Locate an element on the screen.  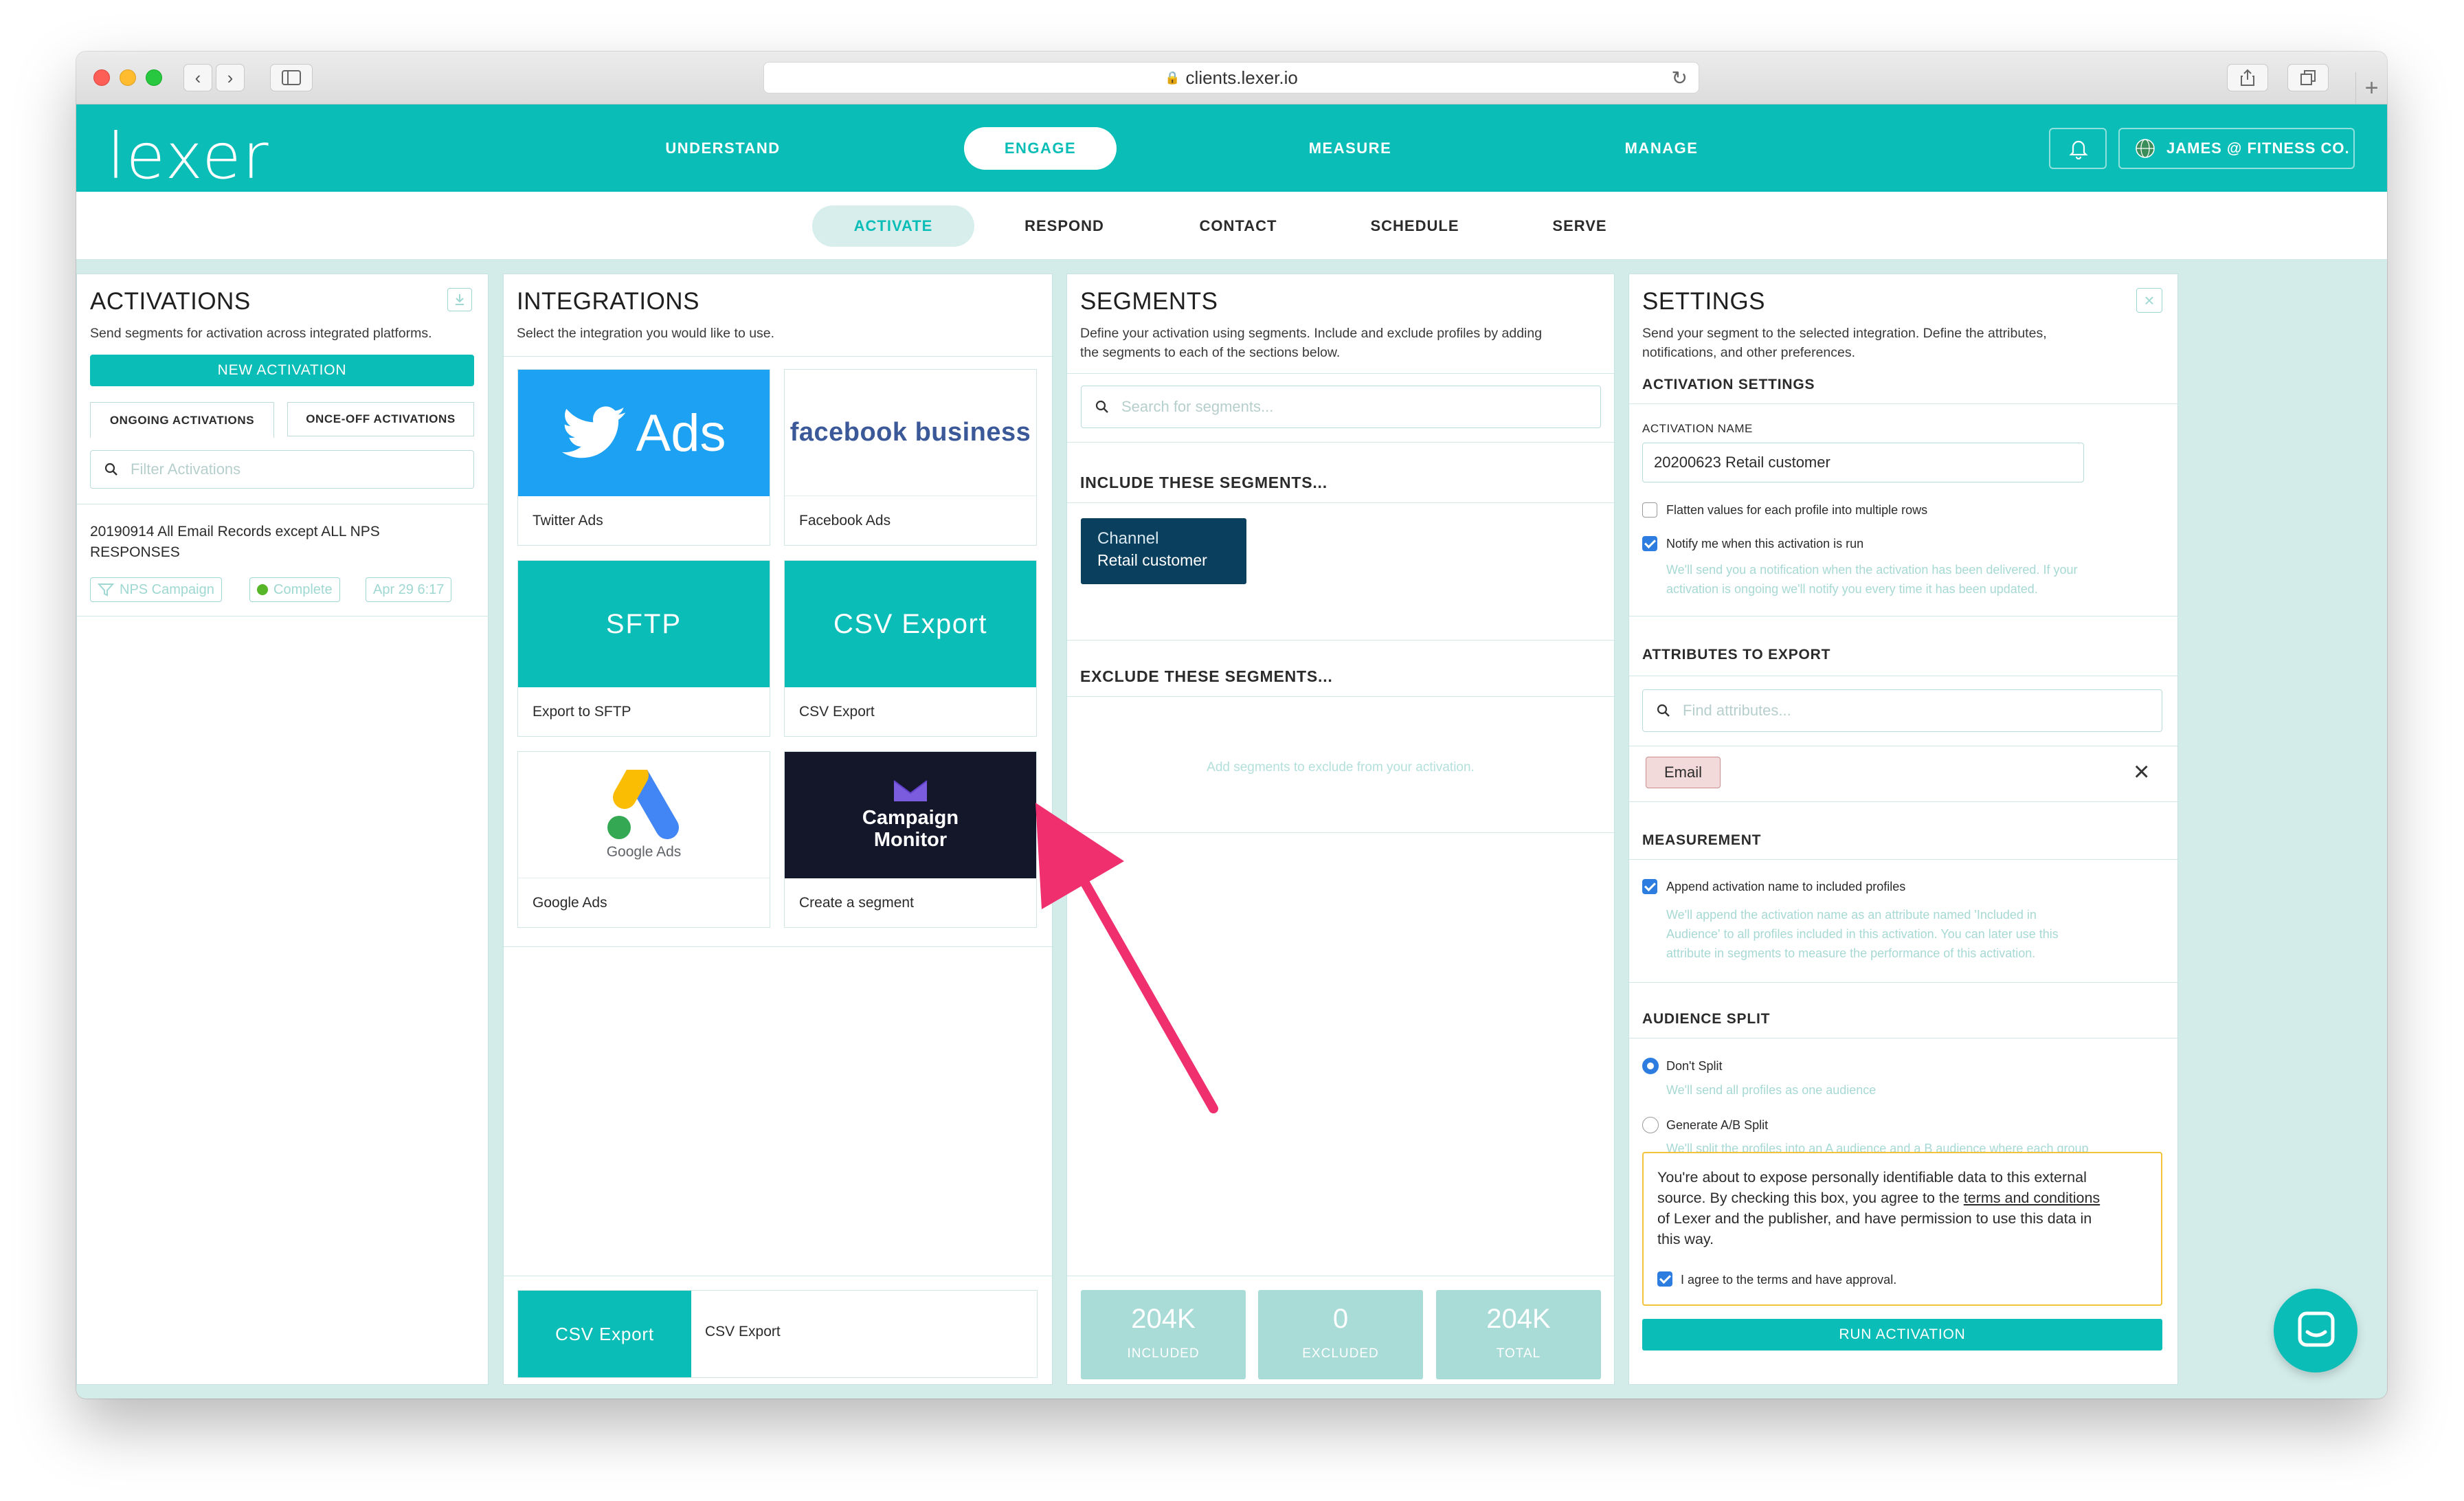
tab-once-off-activations: ONCE-OFF ACTIVATIONS is located at coordinates (381, 419).